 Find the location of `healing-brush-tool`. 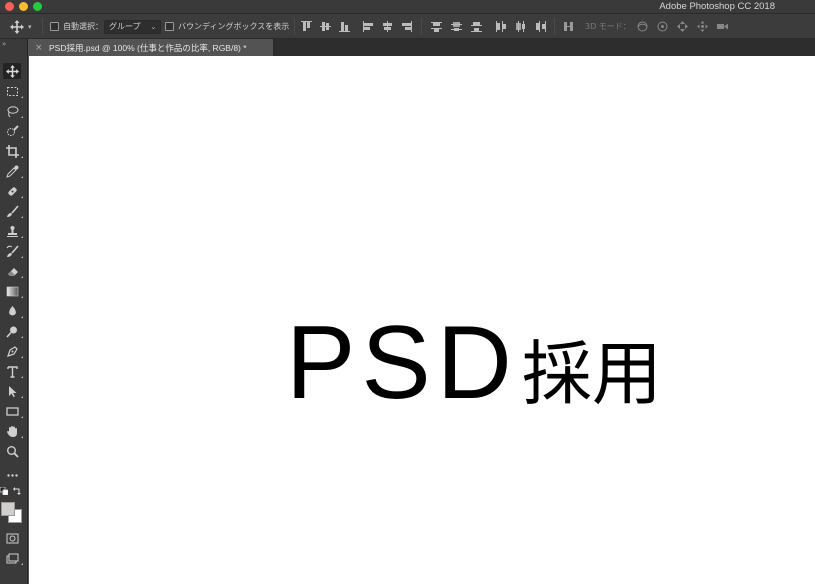

healing-brush-tool is located at coordinates (13, 191).